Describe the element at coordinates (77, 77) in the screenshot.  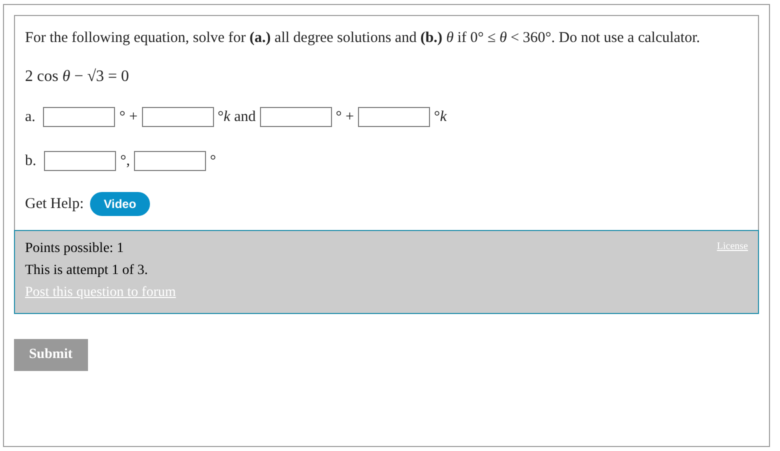
I see `equation: 2 cos θ − √3 = 0` at that location.